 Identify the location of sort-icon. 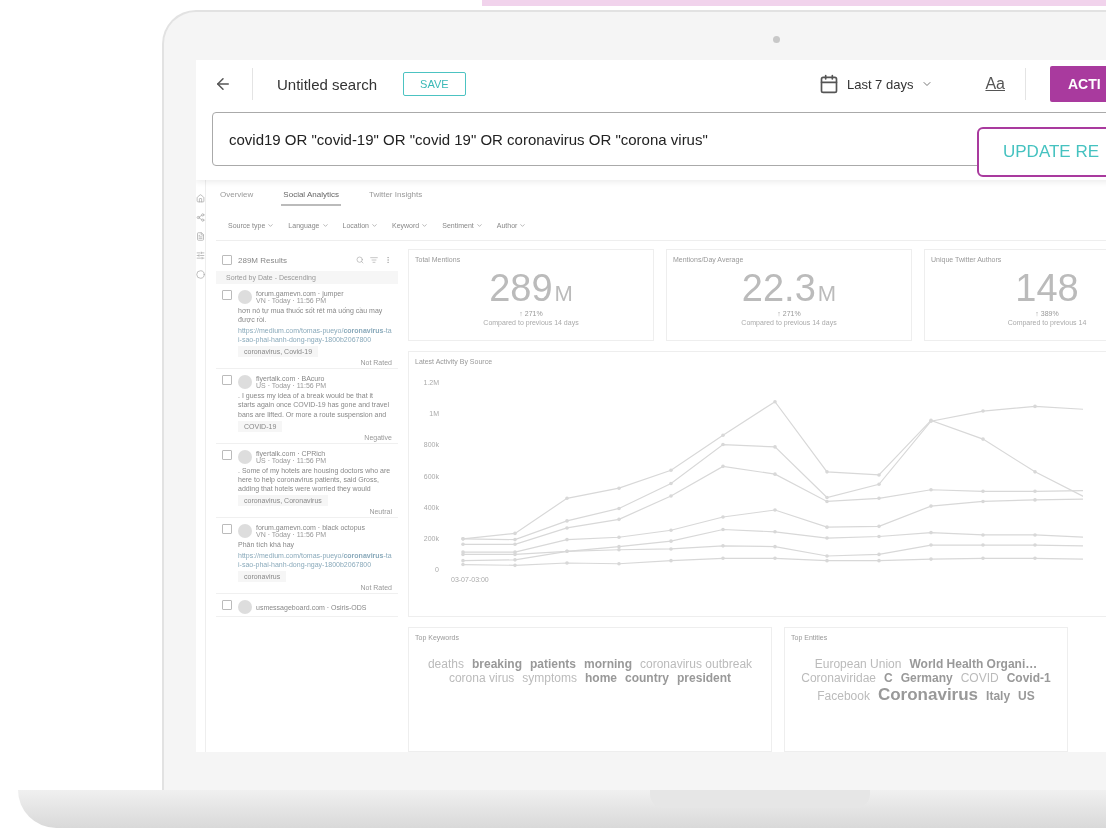
(374, 260).